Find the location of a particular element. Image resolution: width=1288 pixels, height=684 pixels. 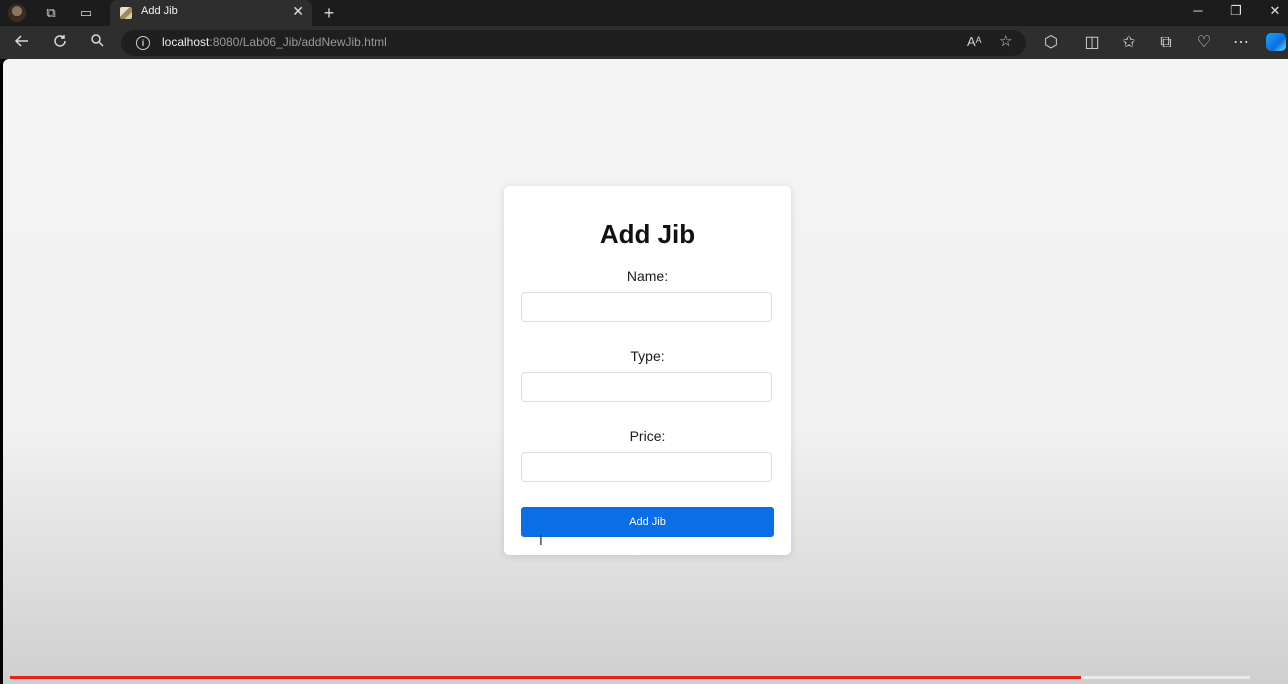

url-path: :8080/Lab06_Jib/addNewJib.html is located at coordinates (298, 42).